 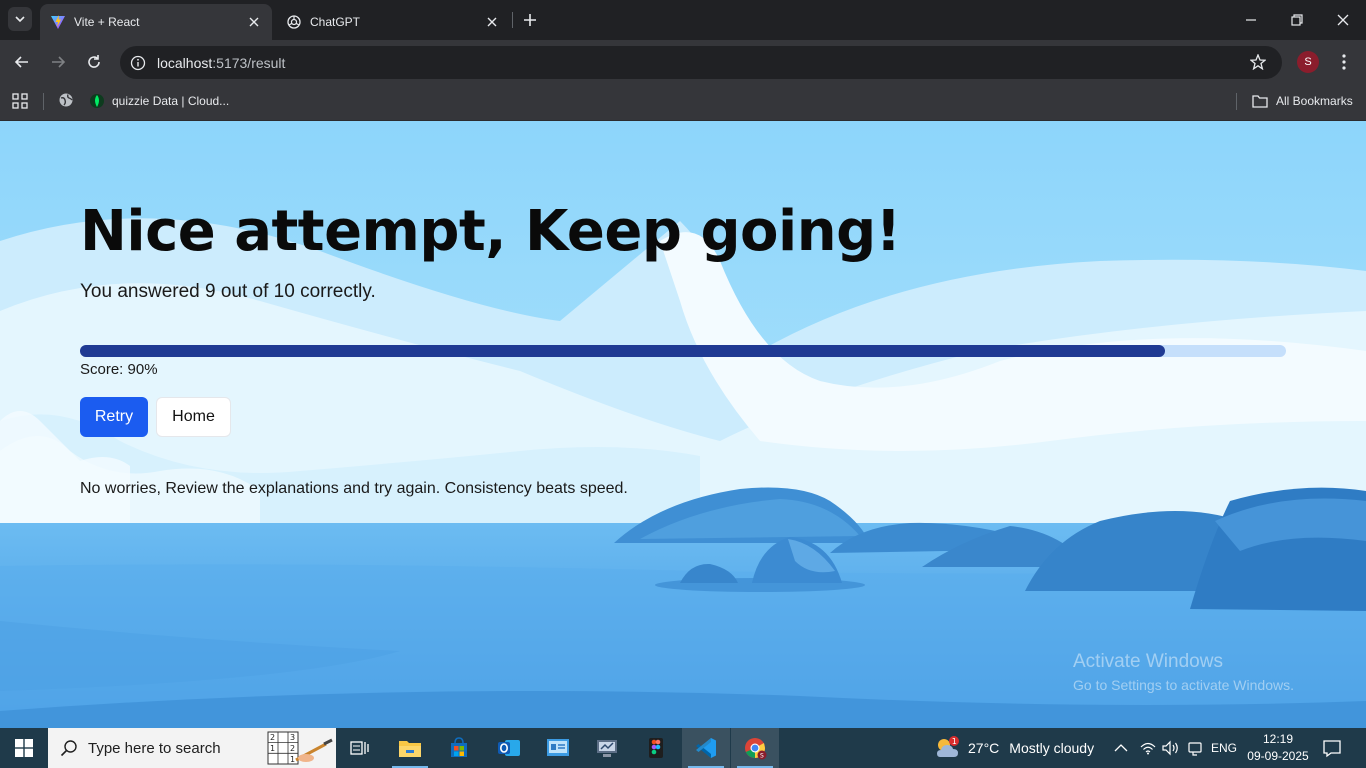 What do you see at coordinates (228, 291) in the screenshot?
I see `result-summary: You answered 9 out of 10 correctly.` at bounding box center [228, 291].